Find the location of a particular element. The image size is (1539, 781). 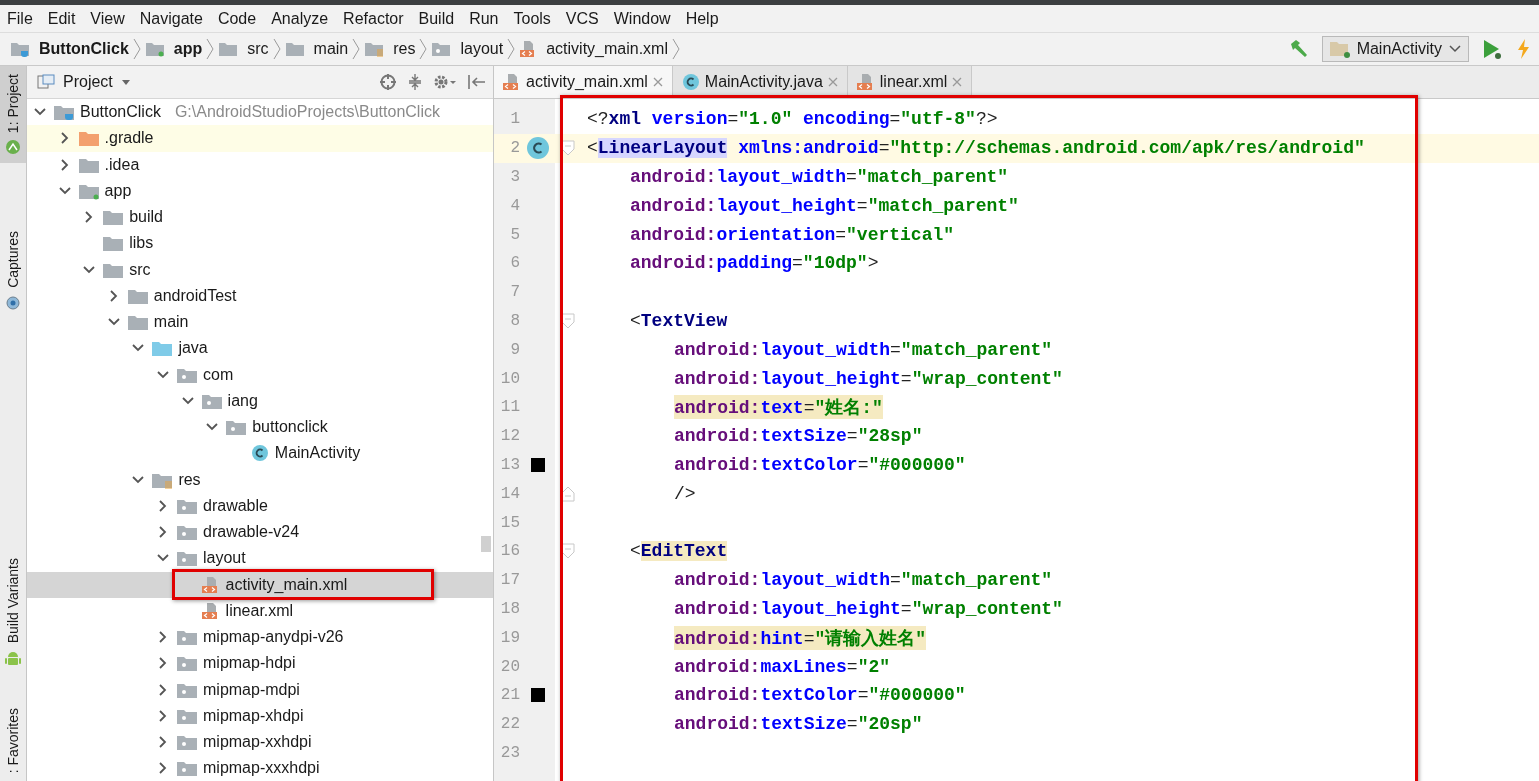

breadcrumb-item: app is located at coordinates (173, 49).